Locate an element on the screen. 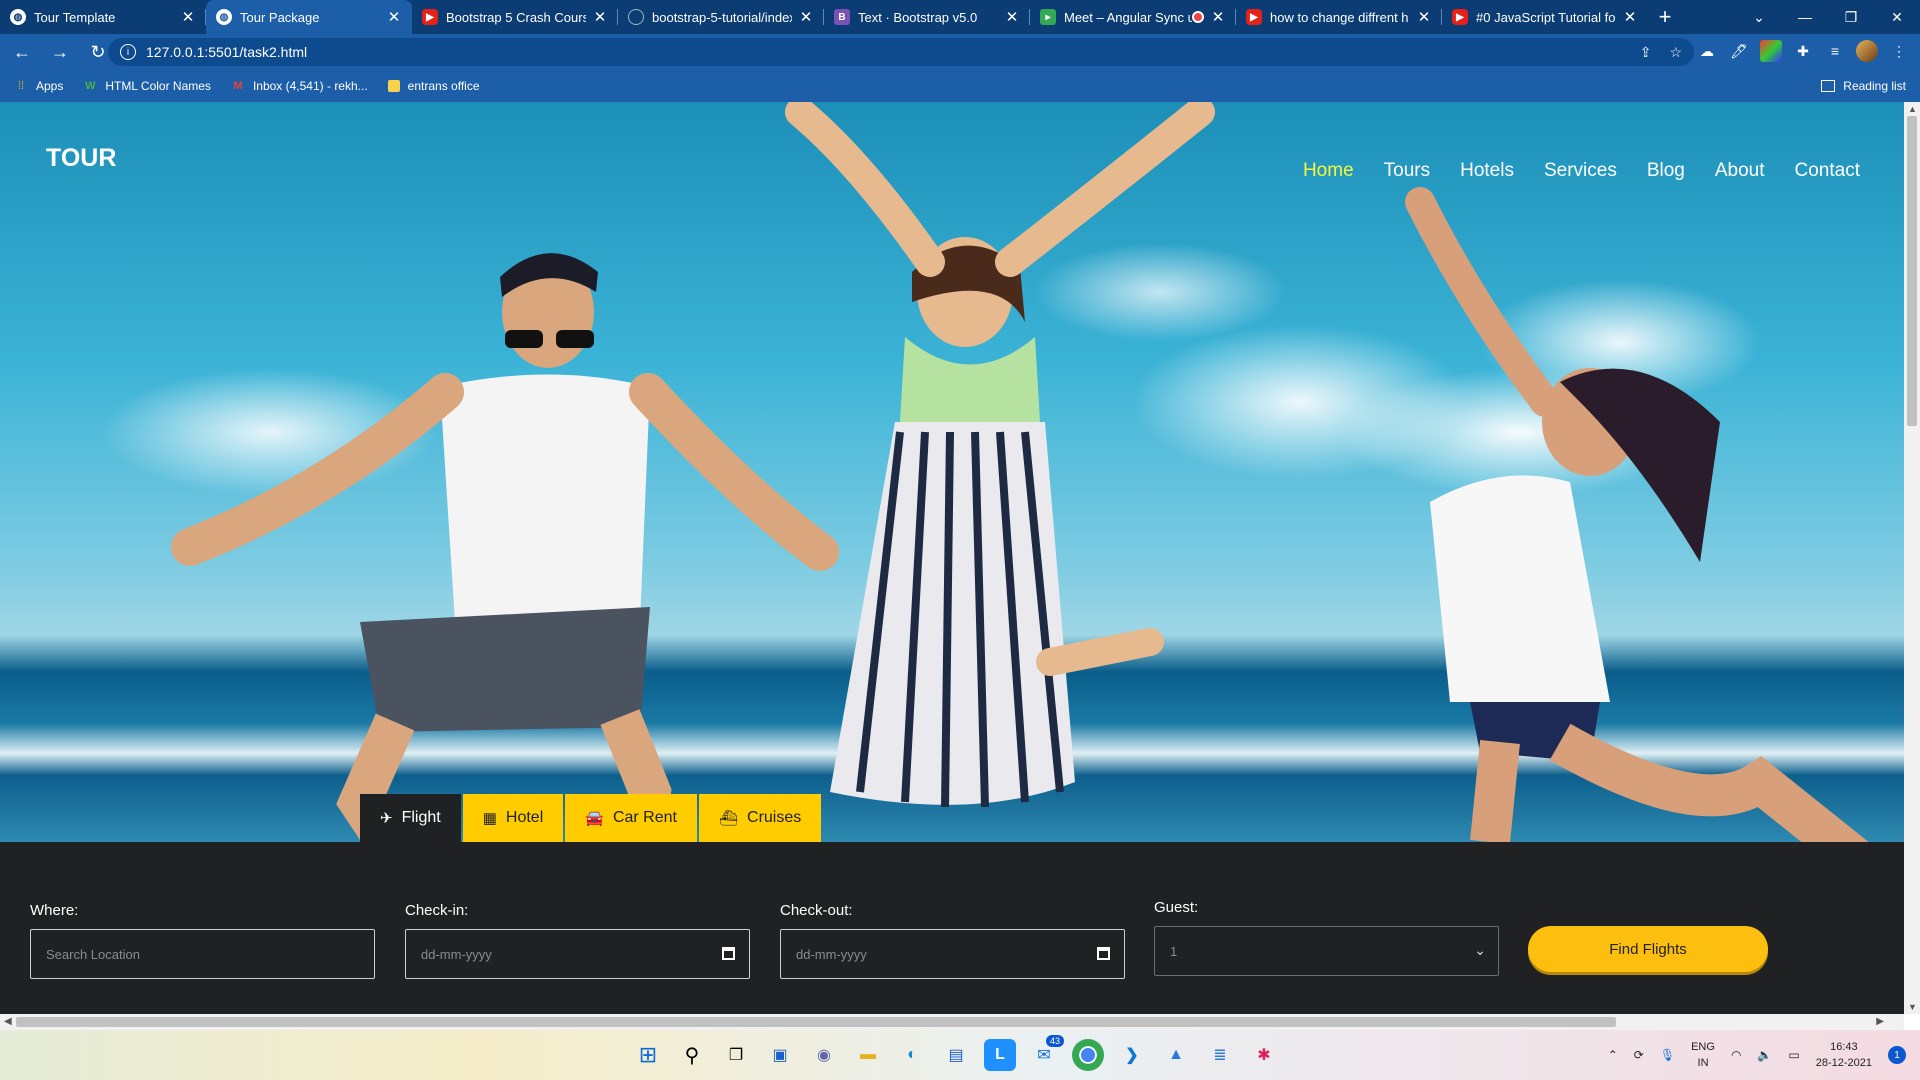 This screenshot has width=1920, height=1080. profile-avatar is located at coordinates (1867, 51).